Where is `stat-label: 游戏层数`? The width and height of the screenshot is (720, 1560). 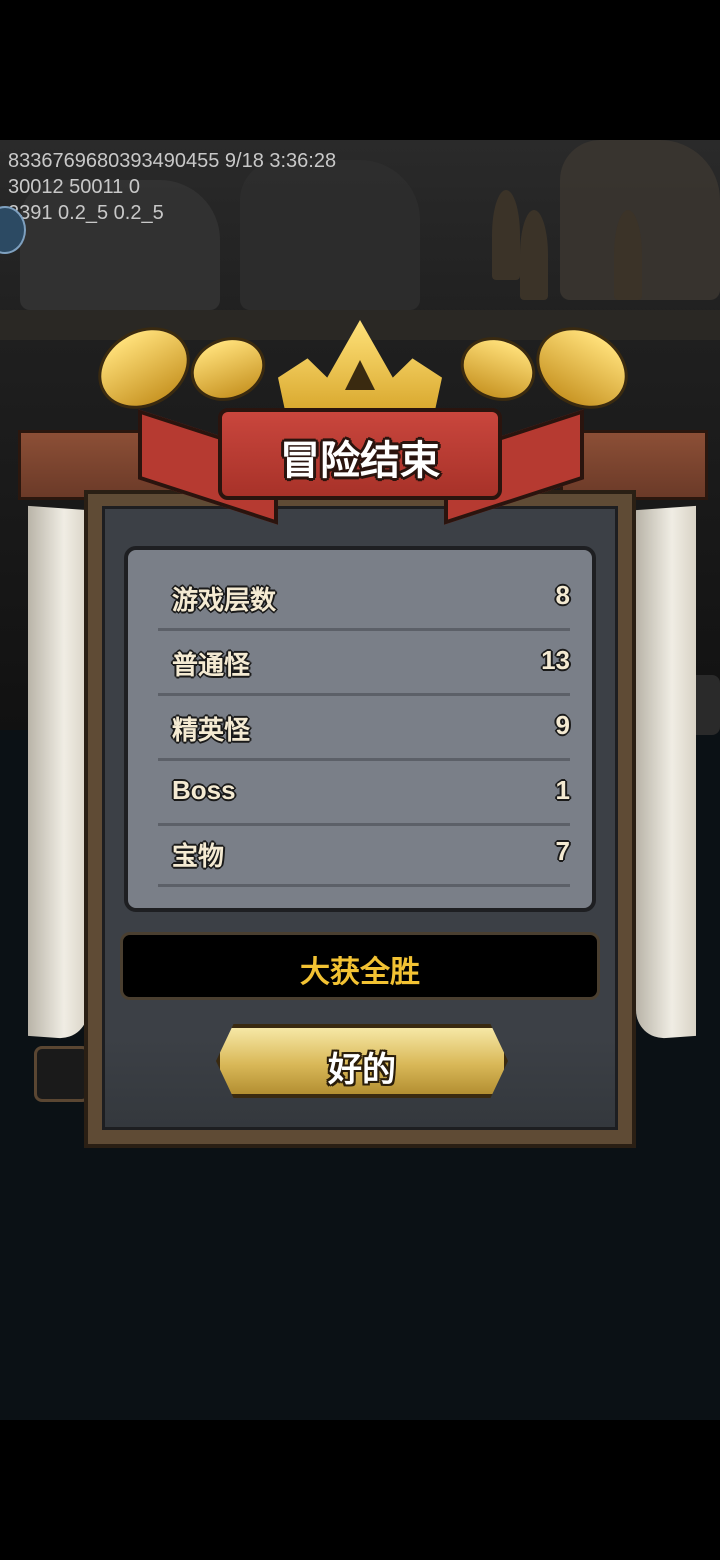 stat-label: 游戏层数 is located at coordinates (224, 600).